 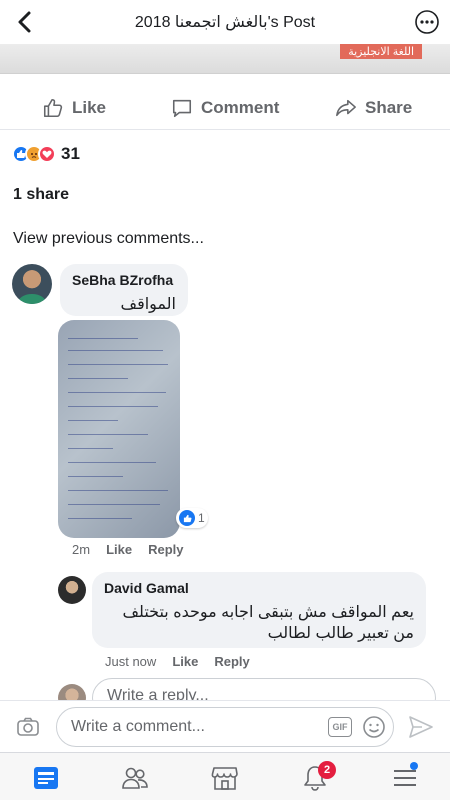 What do you see at coordinates (427, 22) in the screenshot?
I see `more-options-icon` at bounding box center [427, 22].